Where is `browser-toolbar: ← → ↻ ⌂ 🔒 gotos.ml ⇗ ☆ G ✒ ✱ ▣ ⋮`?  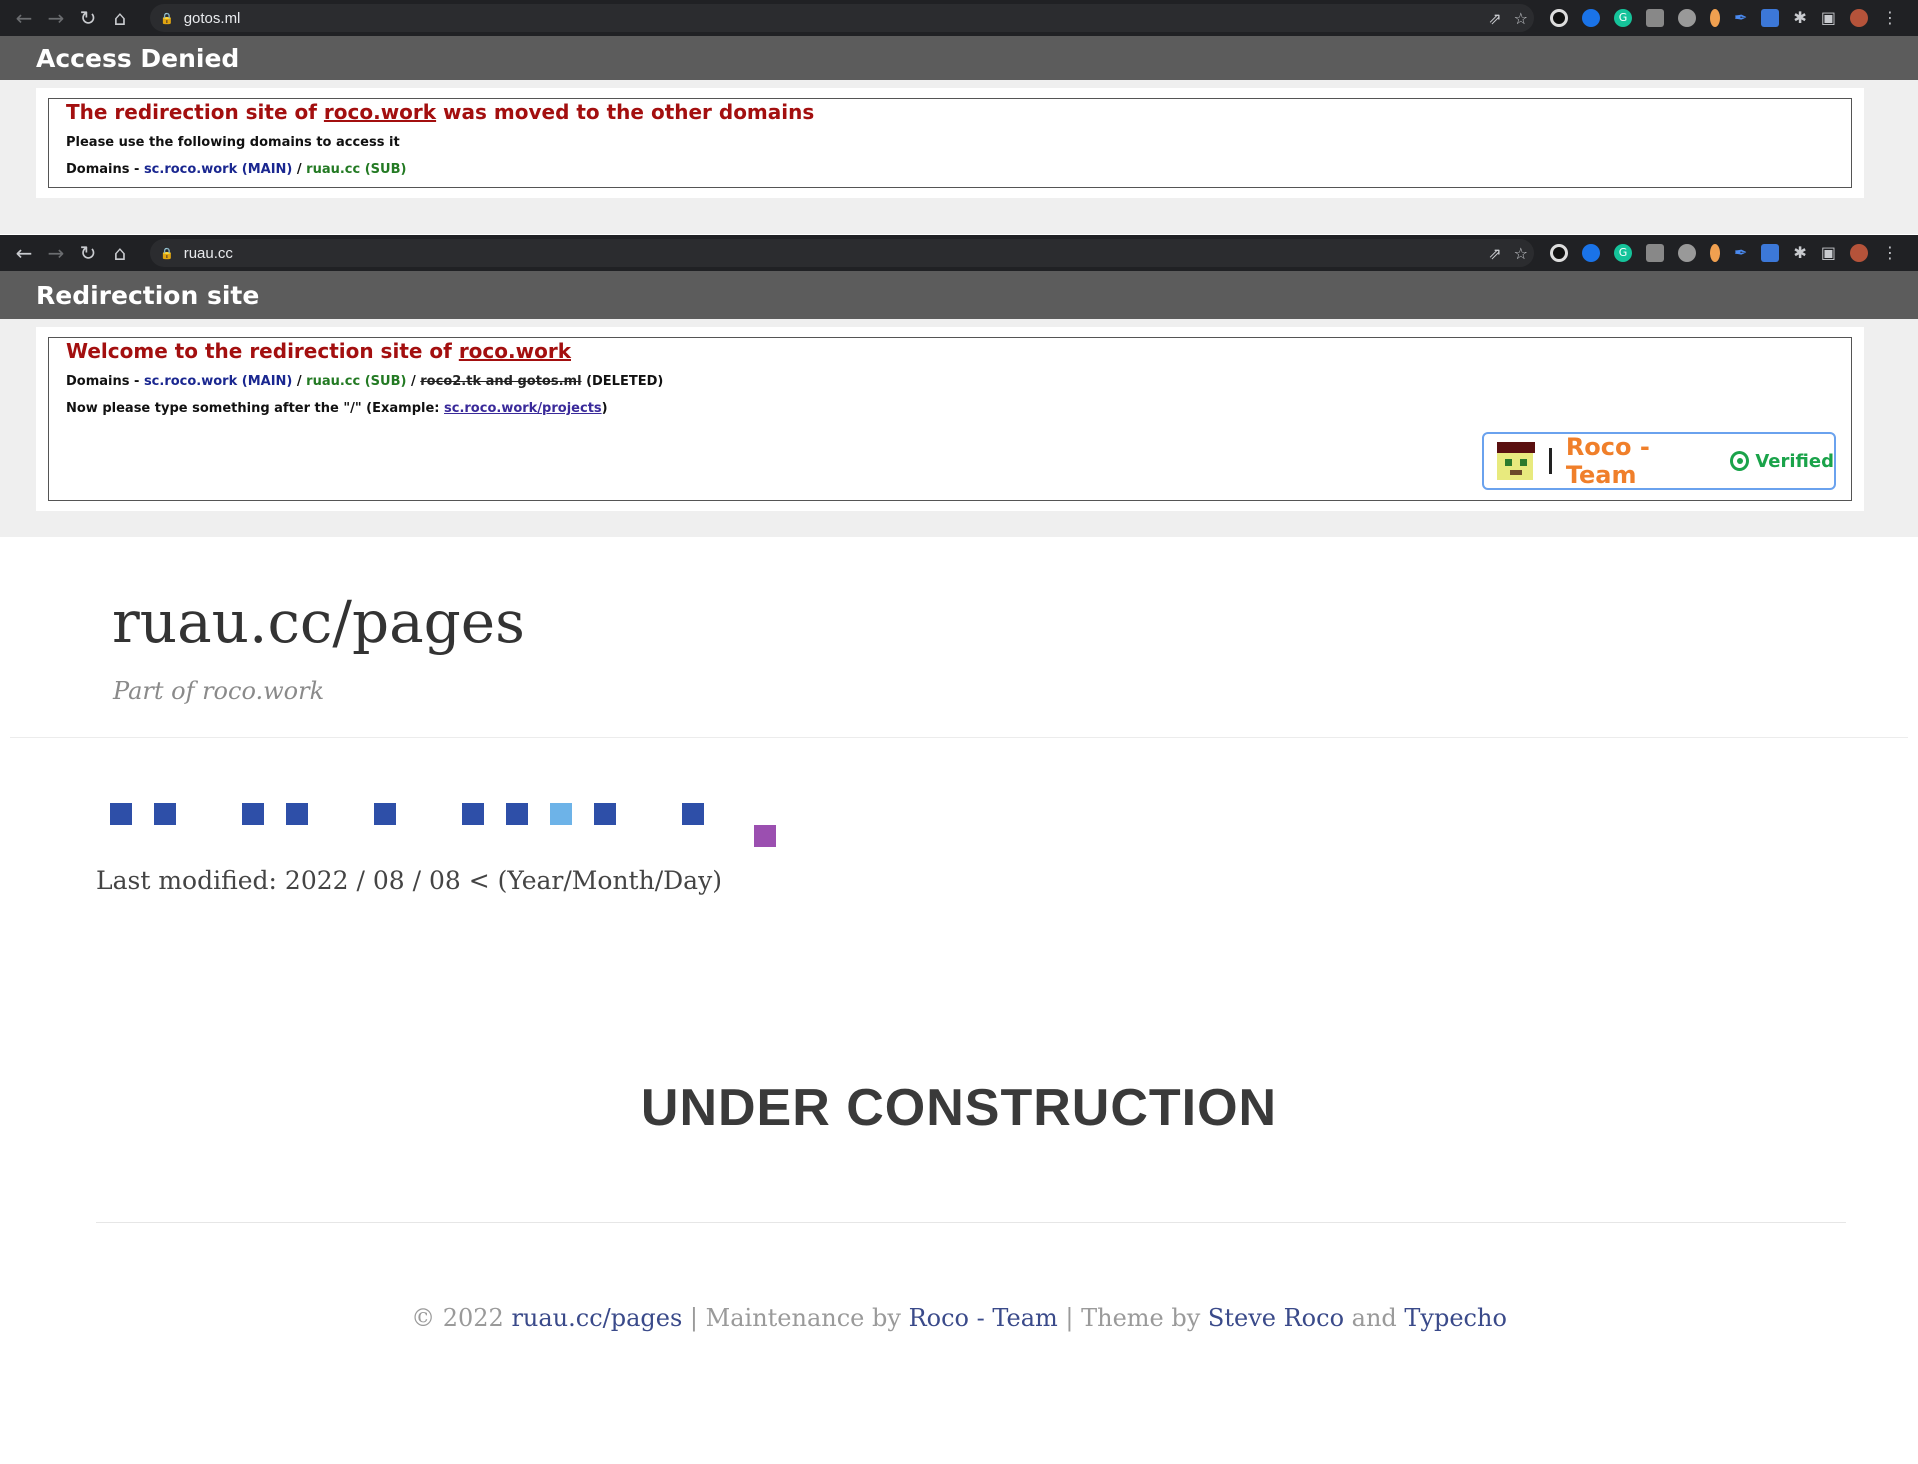
browser-toolbar: ← → ↻ ⌂ 🔒 gotos.ml ⇗ ☆ G ✒ ✱ ▣ ⋮ is located at coordinates (959, 18).